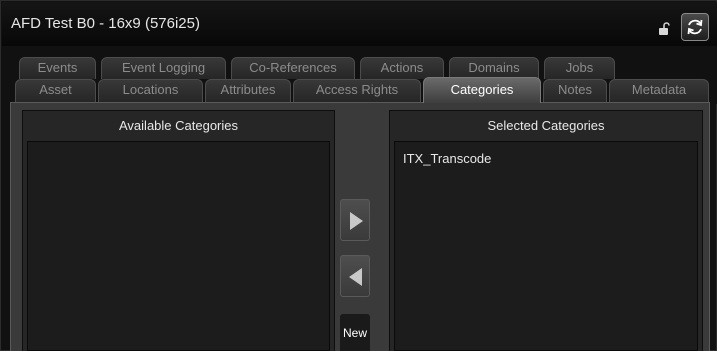 This screenshot has height=351, width=717. What do you see at coordinates (55, 90) in the screenshot?
I see `tab-asset: Asset` at bounding box center [55, 90].